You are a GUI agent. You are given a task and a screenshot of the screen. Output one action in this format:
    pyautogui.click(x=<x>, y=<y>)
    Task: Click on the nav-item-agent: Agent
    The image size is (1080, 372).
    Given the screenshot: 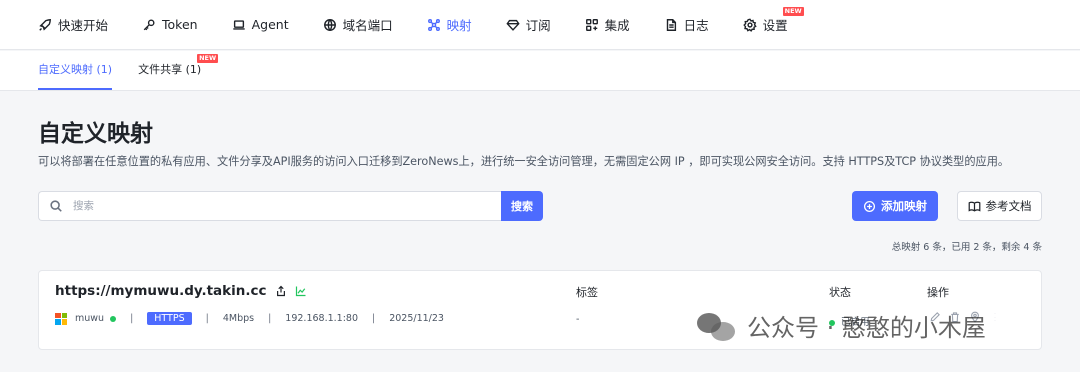 What is the action you would take?
    pyautogui.click(x=260, y=24)
    